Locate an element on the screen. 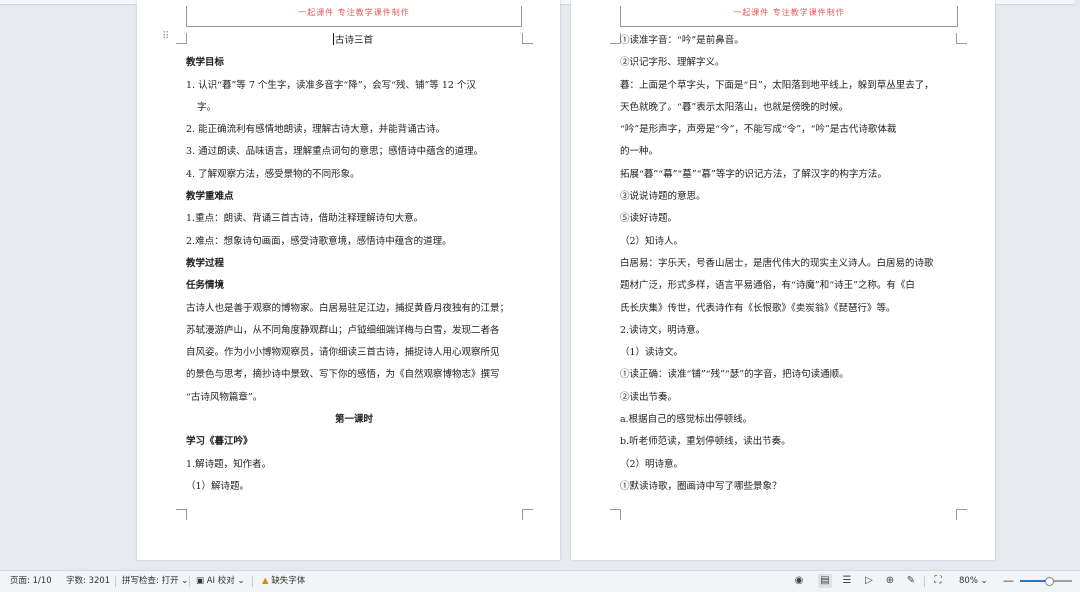  paragraph-line: 3. 通过朗读、品味语言，理解重点词句的意思；感悟诗中蕴含的道理。 is located at coordinates (335, 152).